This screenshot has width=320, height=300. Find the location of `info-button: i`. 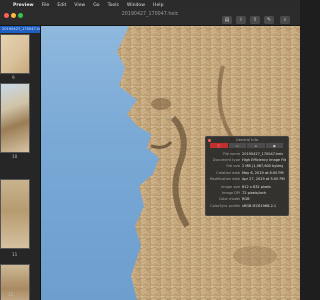

info-button: i is located at coordinates (241, 20).